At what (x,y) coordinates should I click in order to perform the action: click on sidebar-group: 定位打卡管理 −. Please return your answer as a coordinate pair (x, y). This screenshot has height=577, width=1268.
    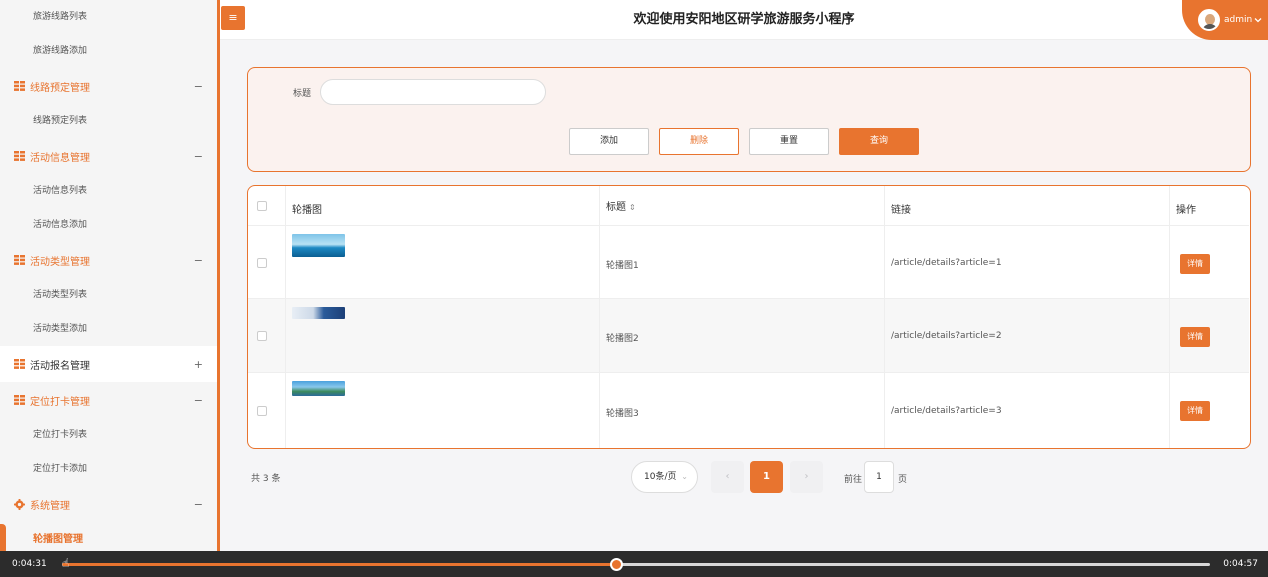
    Looking at the image, I should click on (108, 400).